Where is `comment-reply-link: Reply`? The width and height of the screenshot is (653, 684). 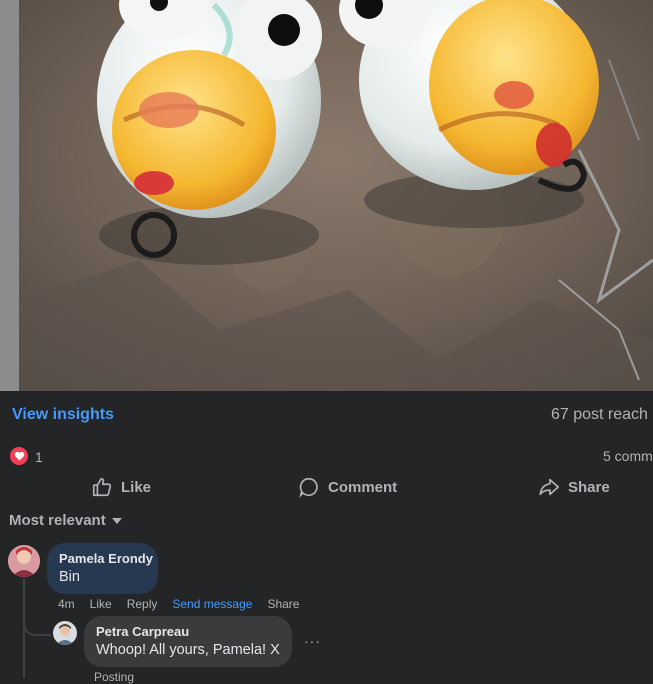 comment-reply-link: Reply is located at coordinates (142, 604).